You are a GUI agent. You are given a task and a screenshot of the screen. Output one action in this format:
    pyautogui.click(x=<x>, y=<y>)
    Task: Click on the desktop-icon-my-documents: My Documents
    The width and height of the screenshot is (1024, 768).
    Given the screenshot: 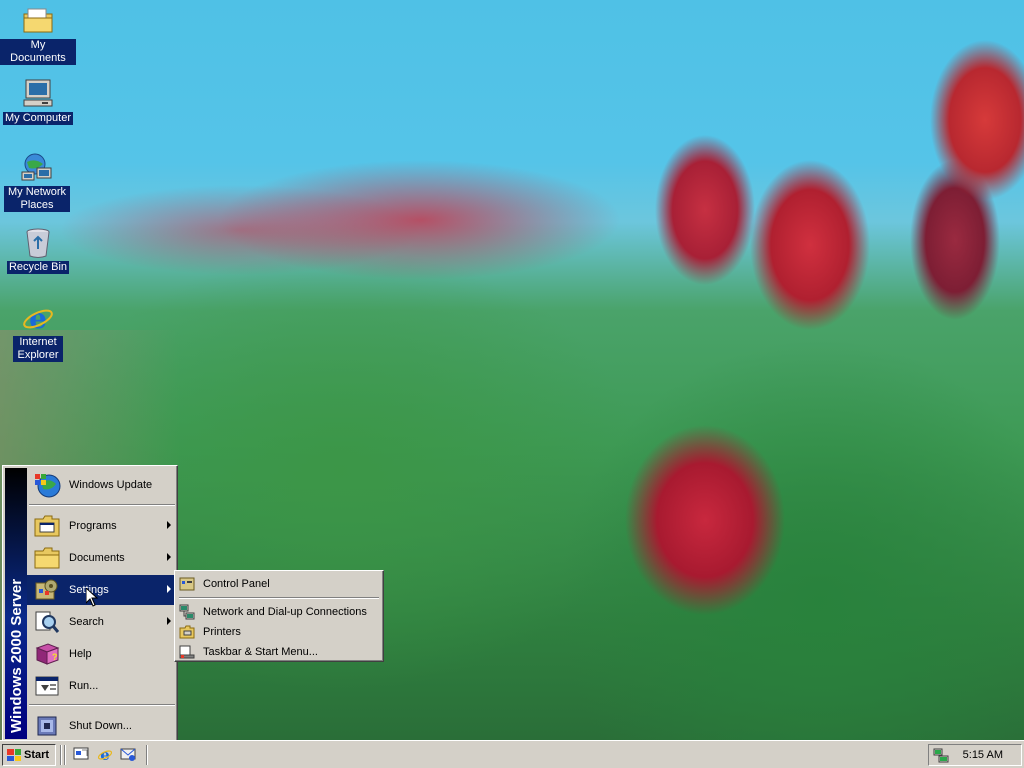 What is the action you would take?
    pyautogui.click(x=38, y=35)
    